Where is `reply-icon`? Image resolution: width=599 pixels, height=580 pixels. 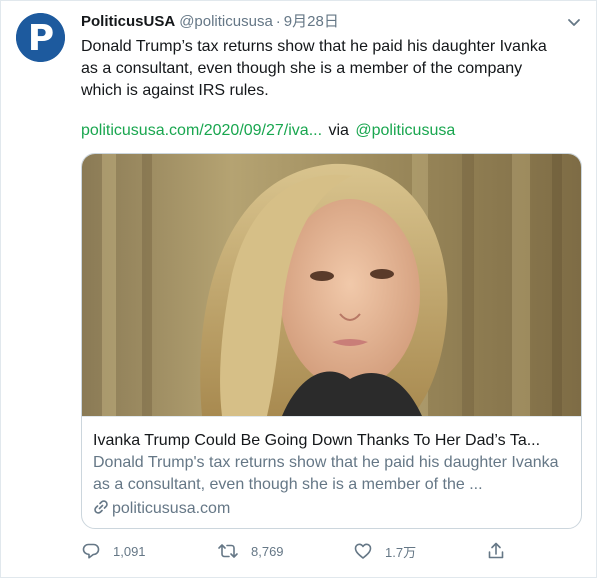
reply-icon is located at coordinates (91, 551).